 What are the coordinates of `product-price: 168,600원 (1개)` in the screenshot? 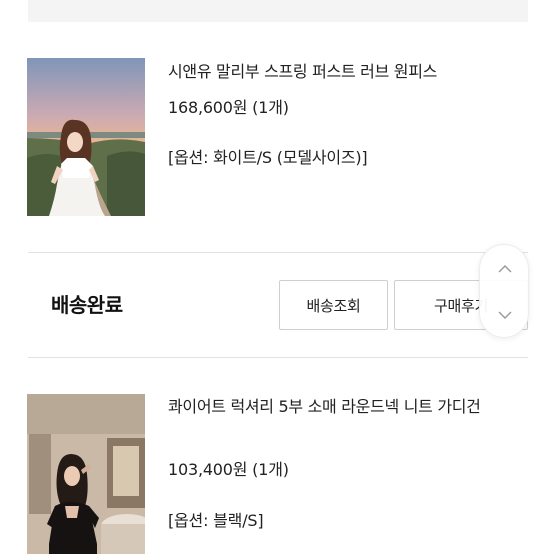 It's located at (228, 107).